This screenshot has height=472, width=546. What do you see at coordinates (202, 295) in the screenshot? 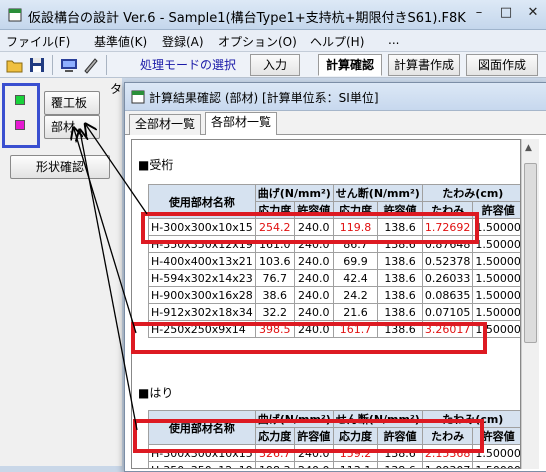
I see `member-name-cell: H-900x300x16x28` at bounding box center [202, 295].